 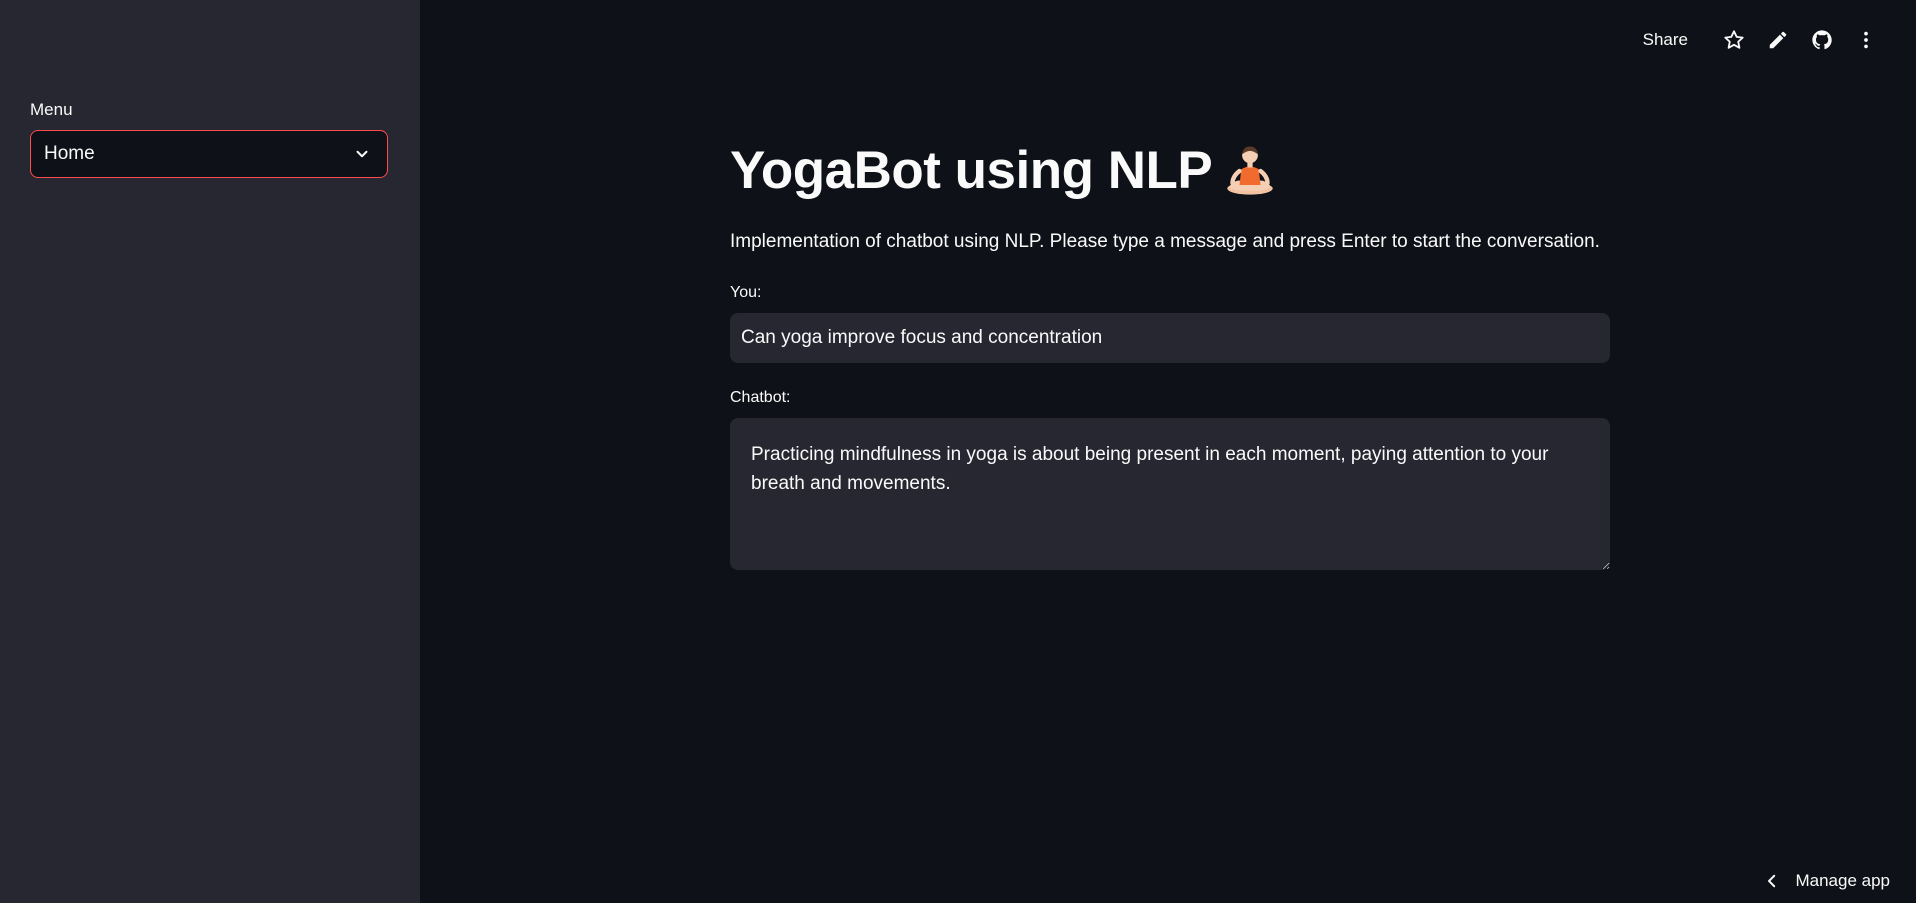 I want to click on menu-select: Home, so click(x=209, y=154).